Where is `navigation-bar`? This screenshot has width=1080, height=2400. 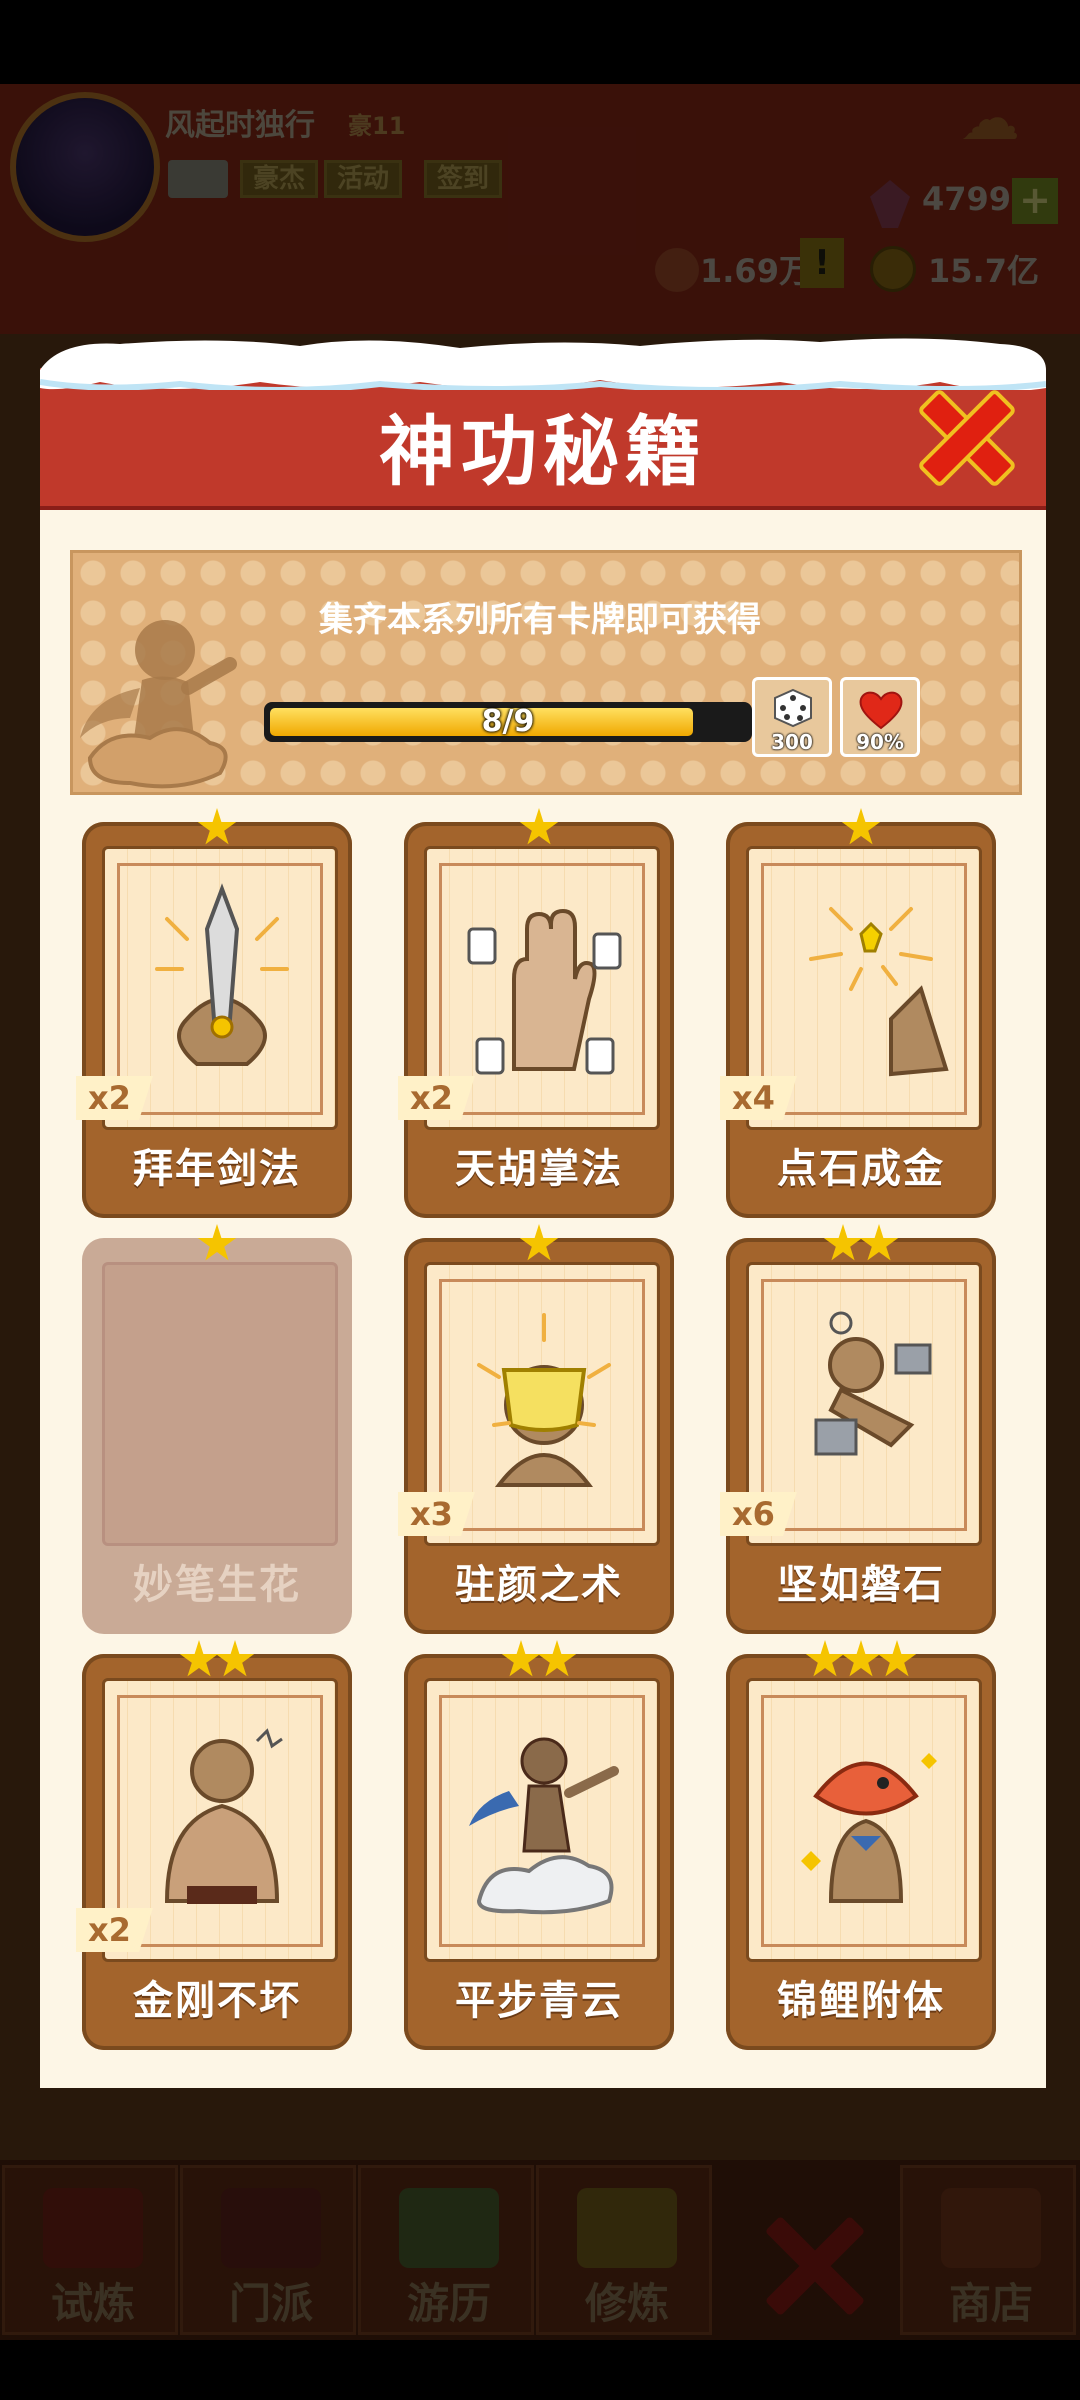 navigation-bar is located at coordinates (540, 2370).